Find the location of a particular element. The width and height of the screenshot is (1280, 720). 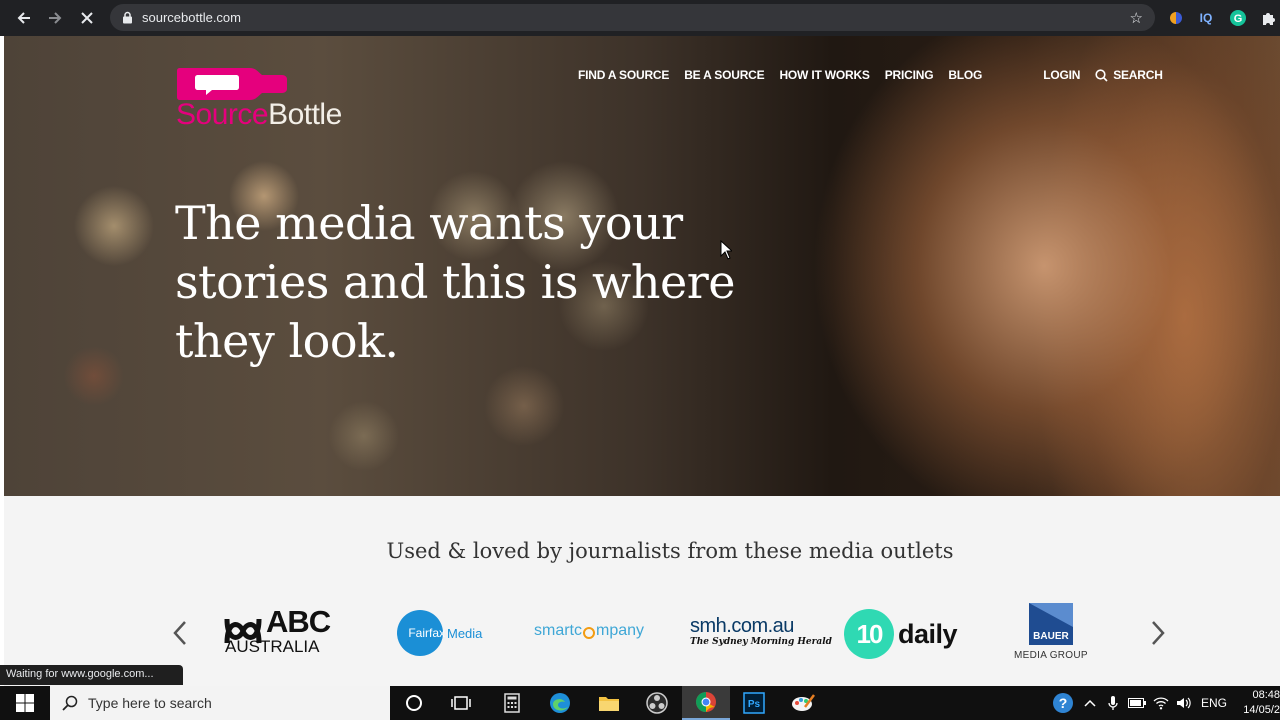

iq-extension-icon: IQ is located at coordinates (1206, 18).